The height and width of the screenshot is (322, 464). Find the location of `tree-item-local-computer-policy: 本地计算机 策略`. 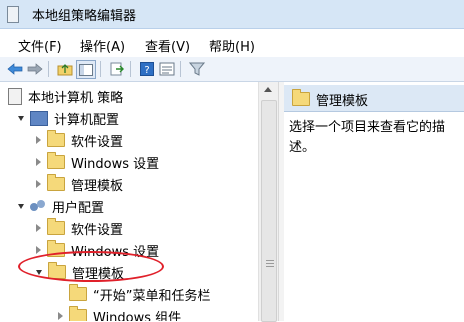

tree-item-local-computer-policy: 本地计算机 策略 is located at coordinates (65, 96).